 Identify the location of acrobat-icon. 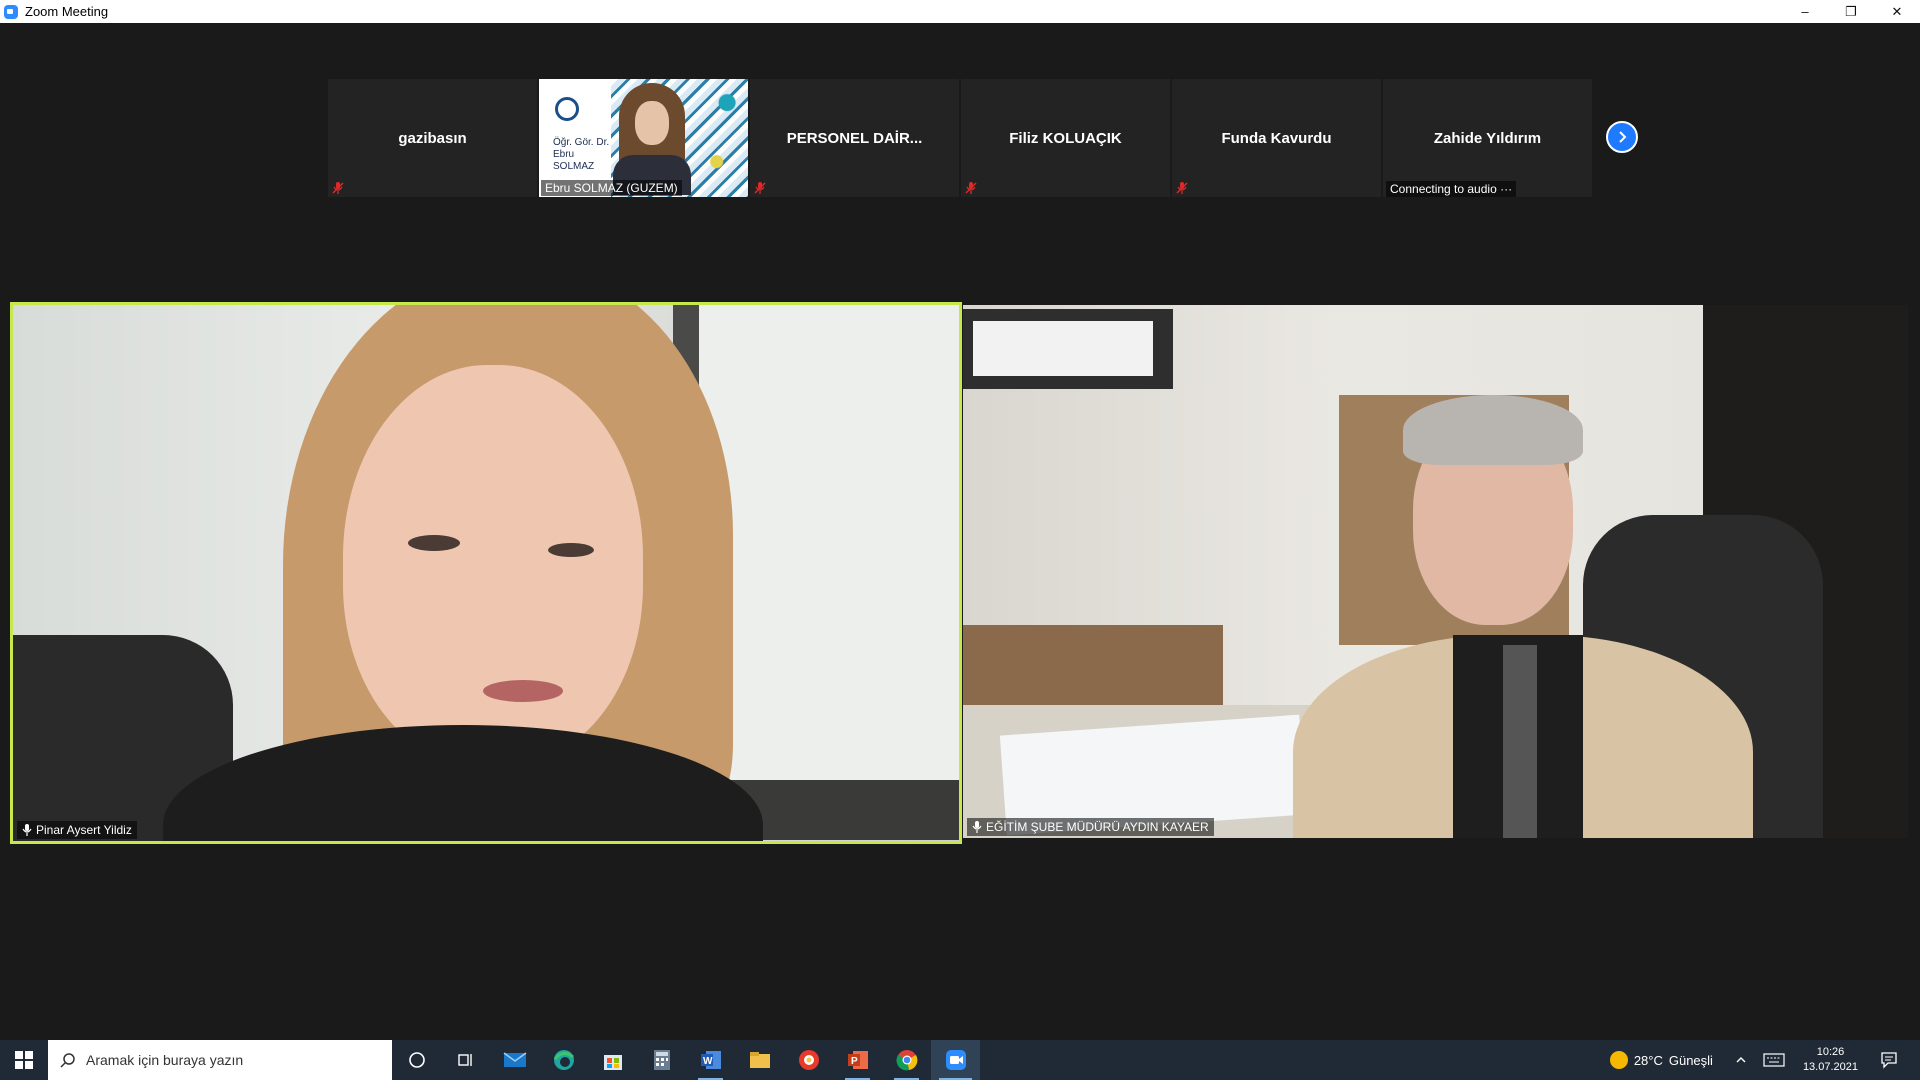
(808, 1060).